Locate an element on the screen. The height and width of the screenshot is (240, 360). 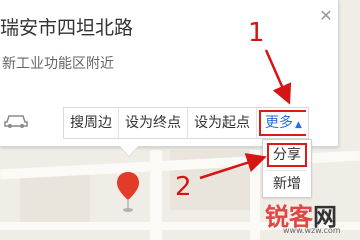
map-pin-icon is located at coordinates (128, 192).